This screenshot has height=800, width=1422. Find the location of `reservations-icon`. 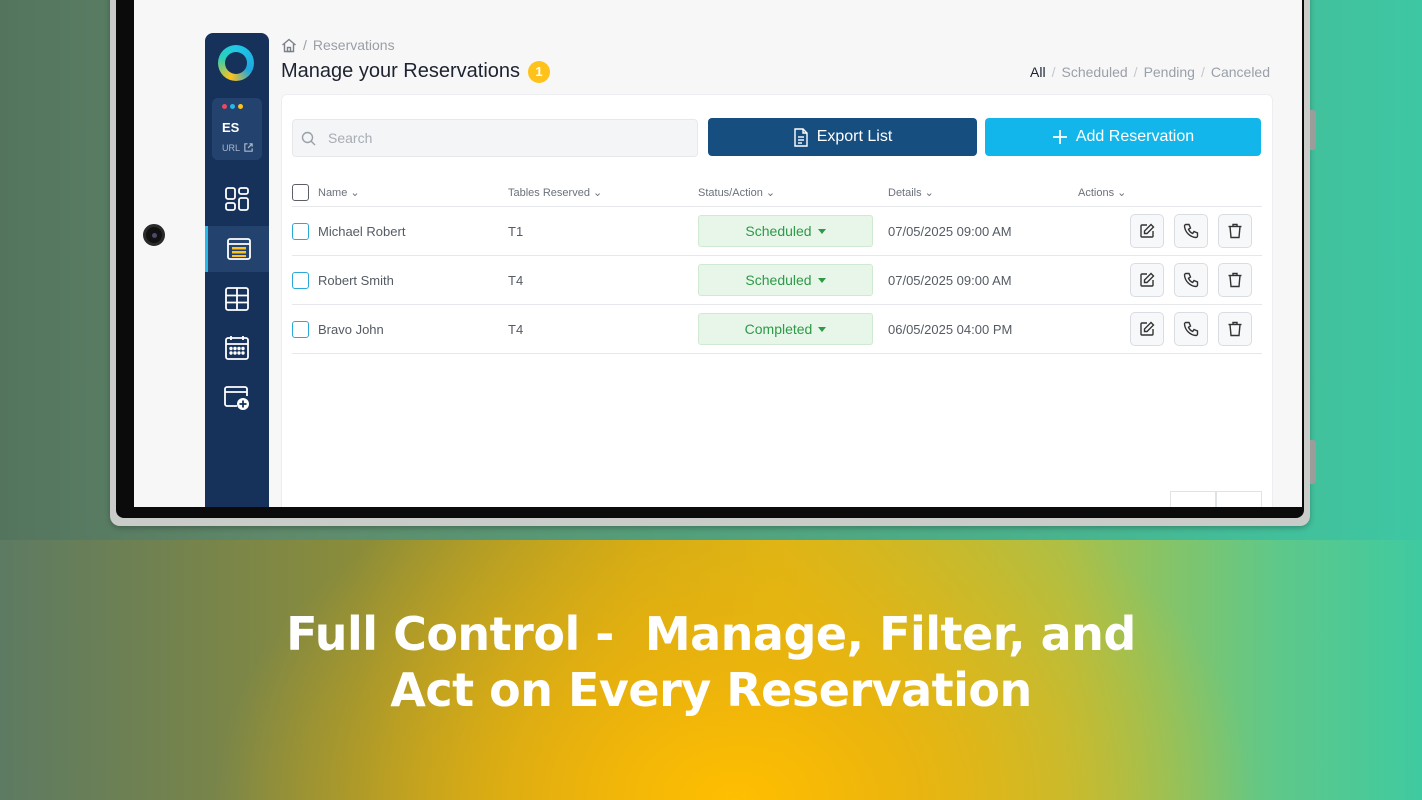

reservations-icon is located at coordinates (238, 249).